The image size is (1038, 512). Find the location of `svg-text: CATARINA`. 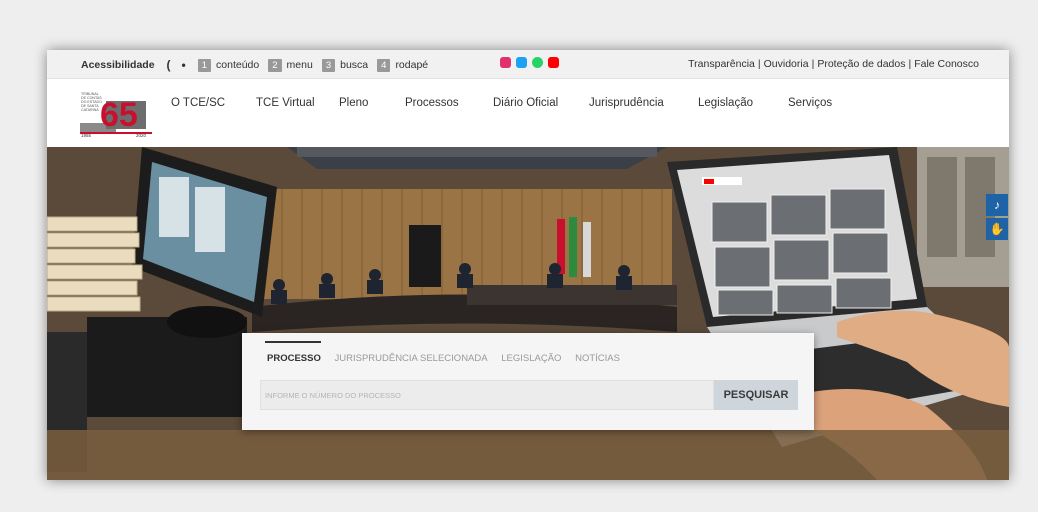

svg-text: CATARINA is located at coordinates (90, 110).